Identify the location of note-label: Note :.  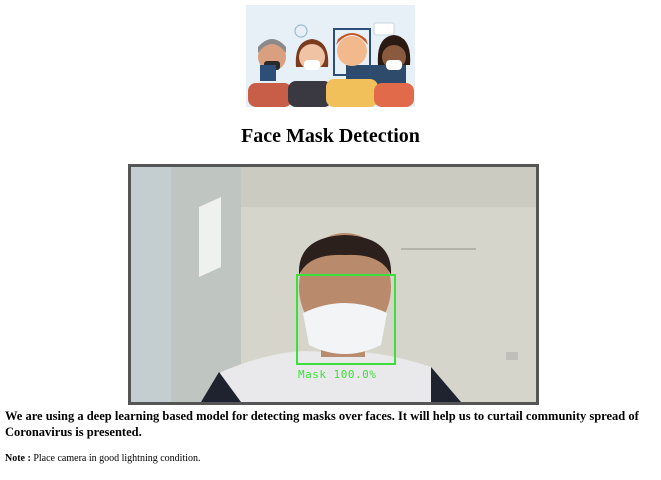
(18, 458).